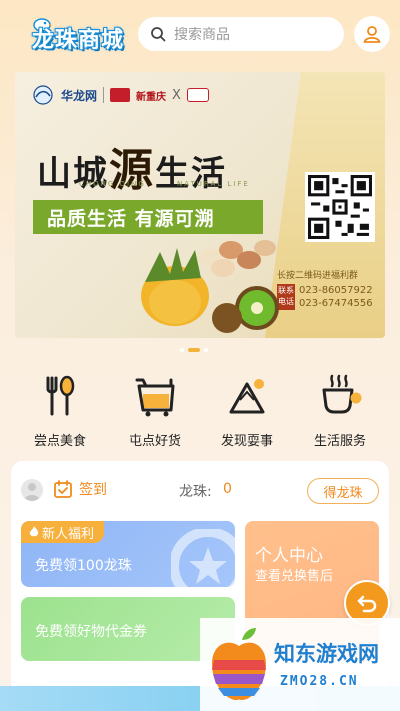 This screenshot has width=400, height=711. What do you see at coordinates (93, 490) in the screenshot?
I see `signin-label: 签到` at bounding box center [93, 490].